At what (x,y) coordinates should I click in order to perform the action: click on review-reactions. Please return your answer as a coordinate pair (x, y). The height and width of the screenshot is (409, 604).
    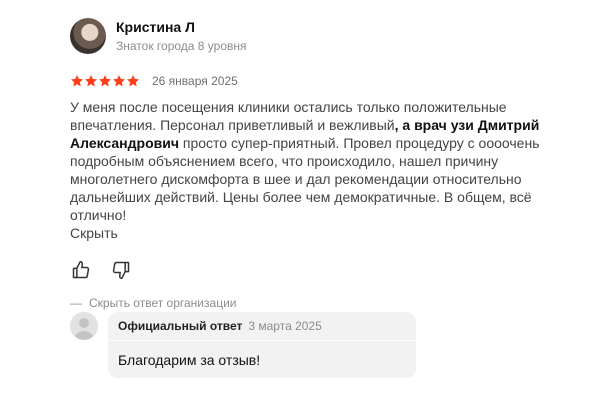
    Looking at the image, I should click on (320, 270).